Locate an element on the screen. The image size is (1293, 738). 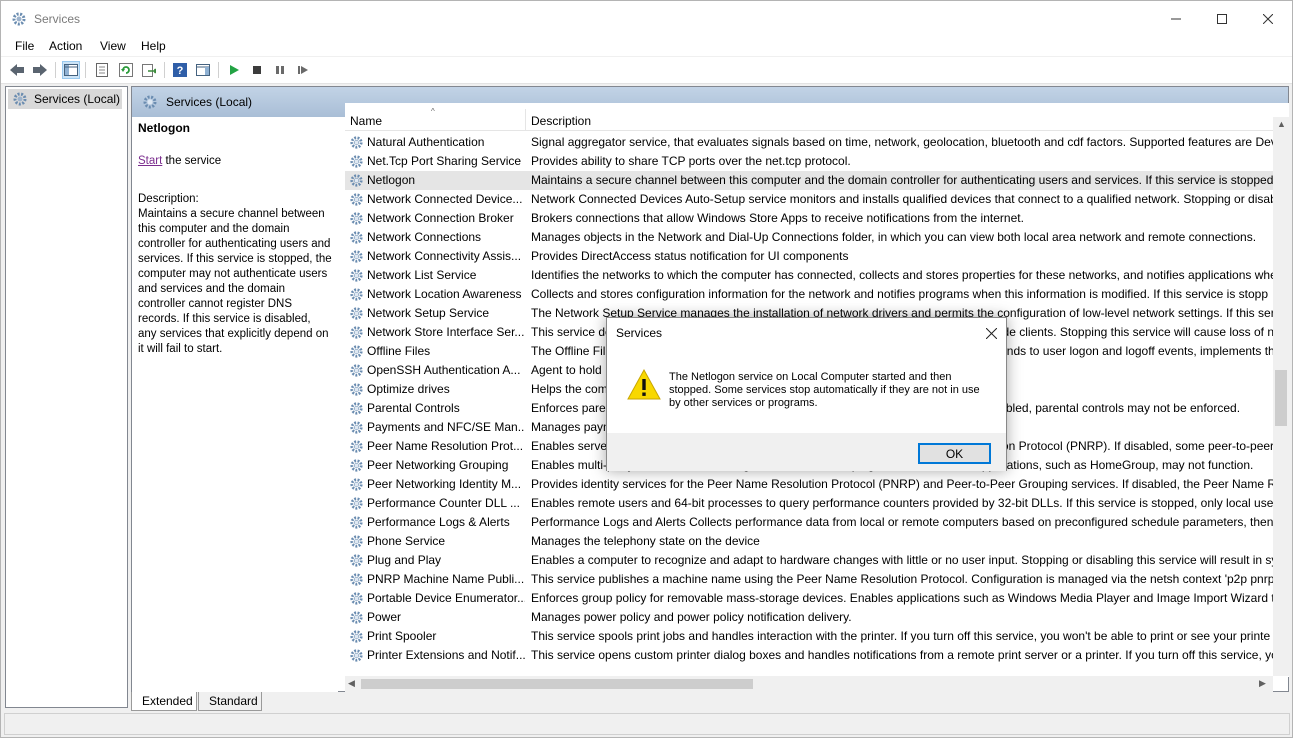
minimize-button is located at coordinates (1176, 18).